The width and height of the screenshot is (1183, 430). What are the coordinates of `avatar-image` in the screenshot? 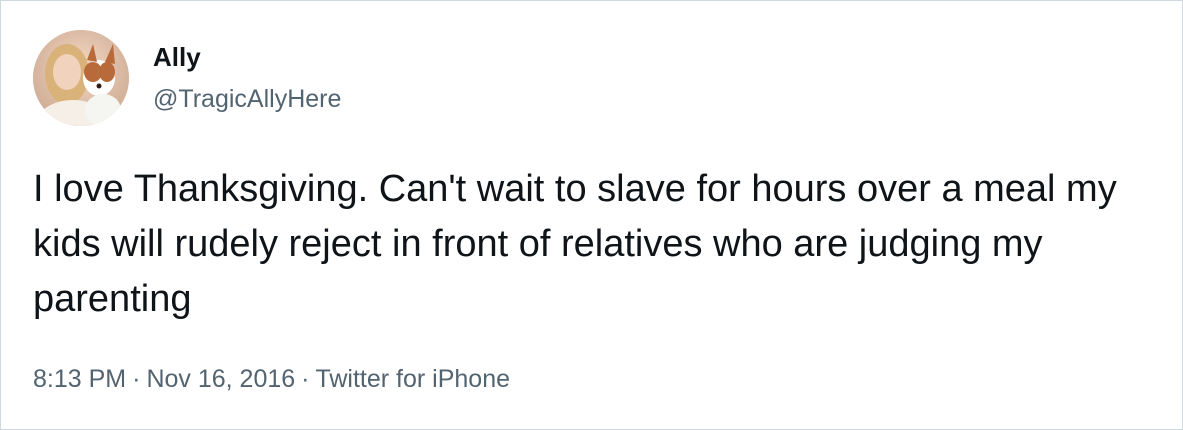 It's located at (81, 78).